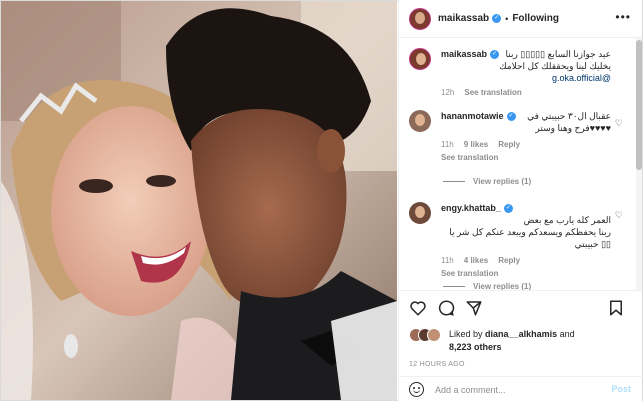 Image resolution: width=643 pixels, height=401 pixels. Describe the element at coordinates (474, 308) in the screenshot. I see `share-icon` at that location.